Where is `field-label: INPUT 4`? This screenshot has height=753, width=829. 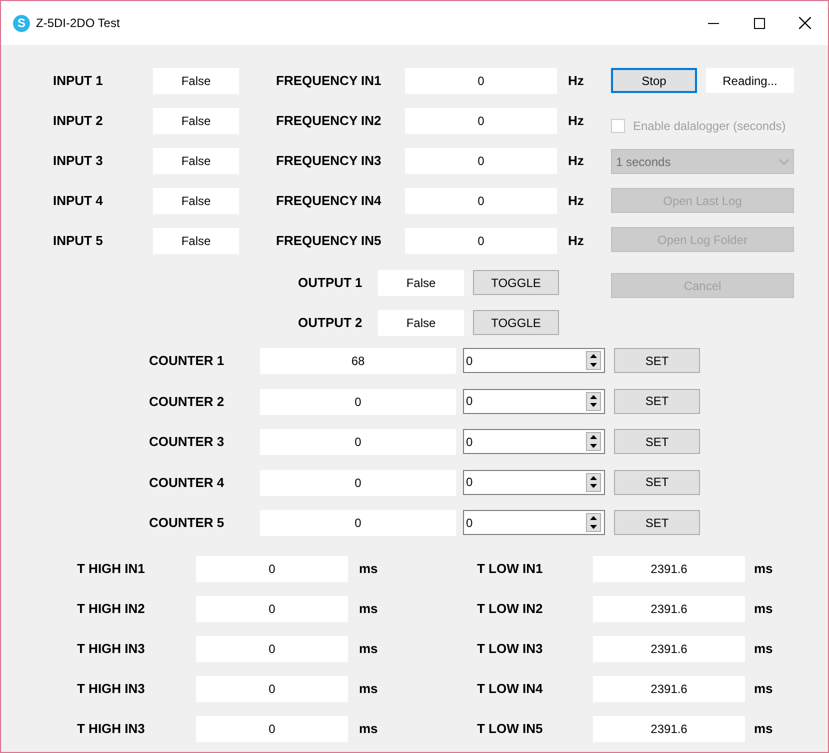 field-label: INPUT 4 is located at coordinates (78, 201).